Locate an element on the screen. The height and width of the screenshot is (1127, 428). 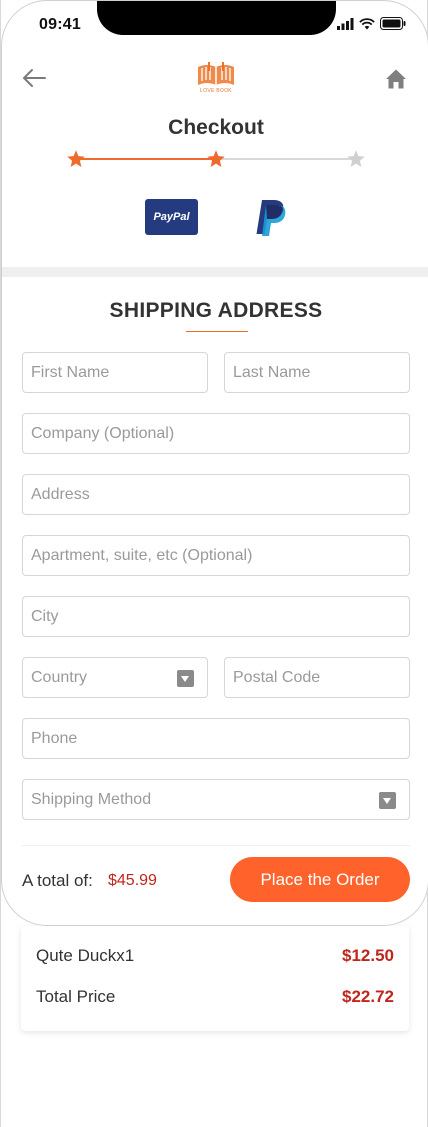
paypal-label: PayPal is located at coordinates (171, 217).